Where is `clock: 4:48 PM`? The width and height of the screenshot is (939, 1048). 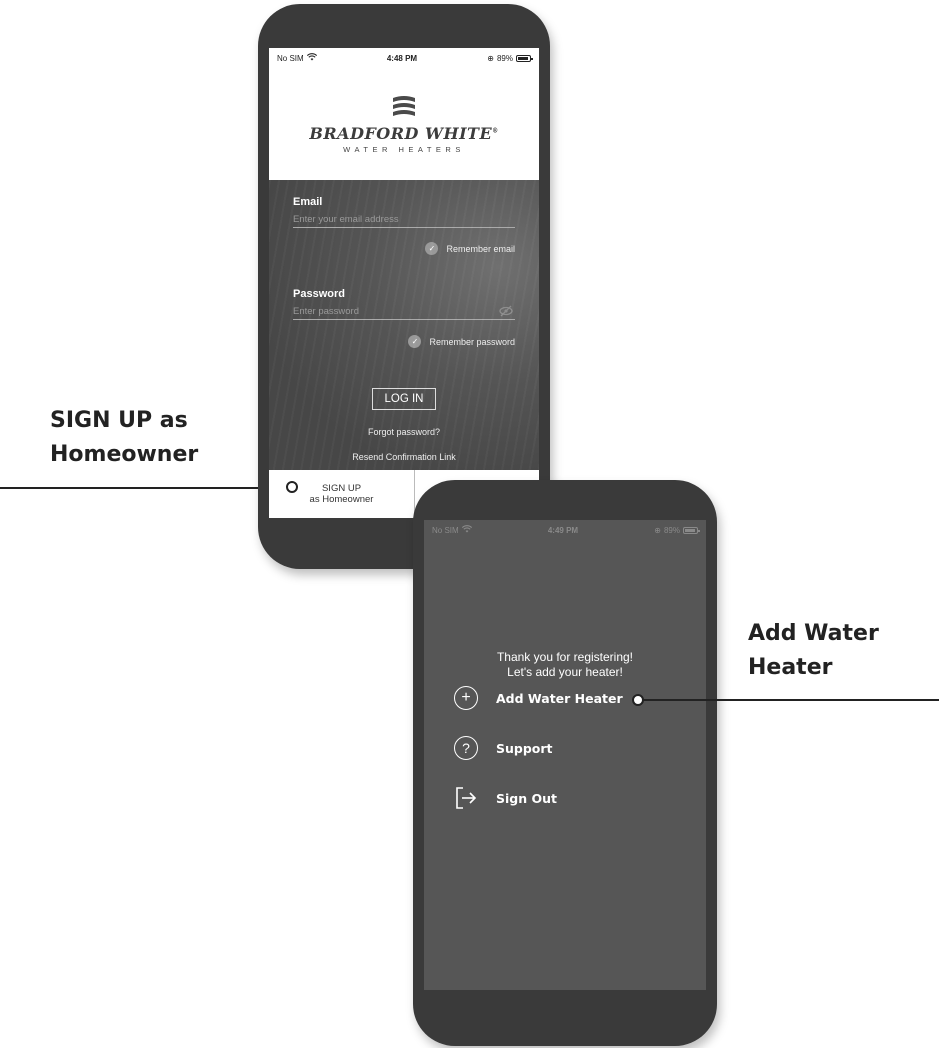 clock: 4:48 PM is located at coordinates (402, 58).